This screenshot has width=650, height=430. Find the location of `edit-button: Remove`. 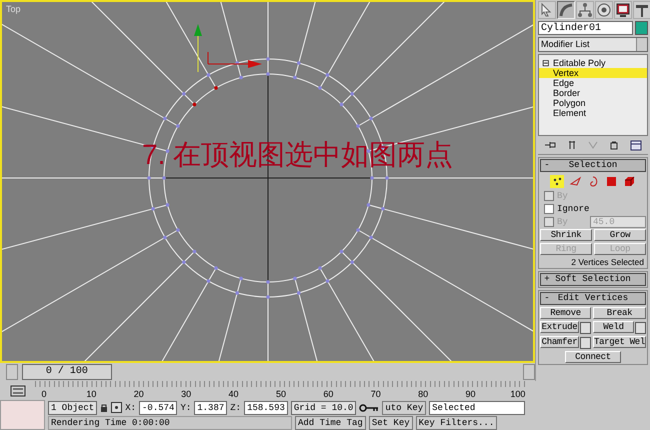

edit-button: Remove is located at coordinates (565, 313).